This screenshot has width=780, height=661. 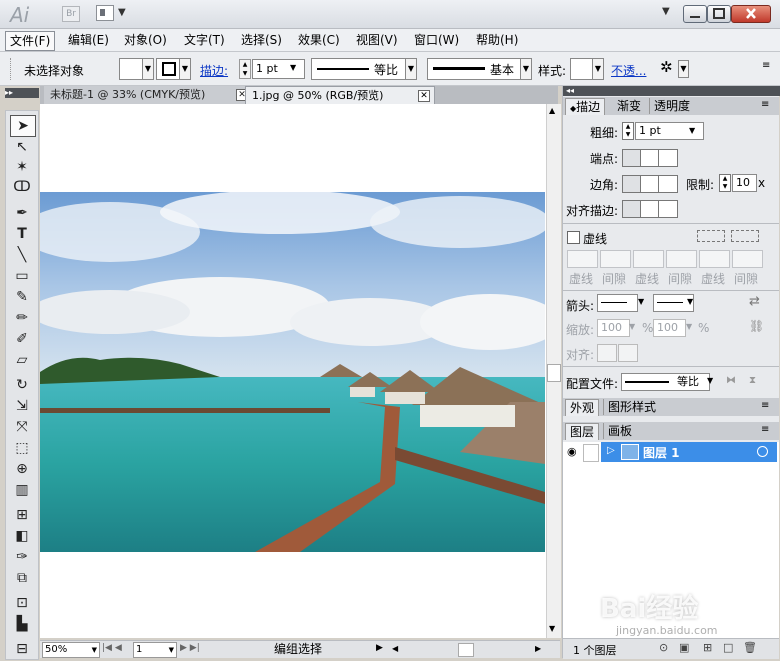 What do you see at coordinates (22, 187) in the screenshot?
I see `lasso-tool-icon: ↀ` at bounding box center [22, 187].